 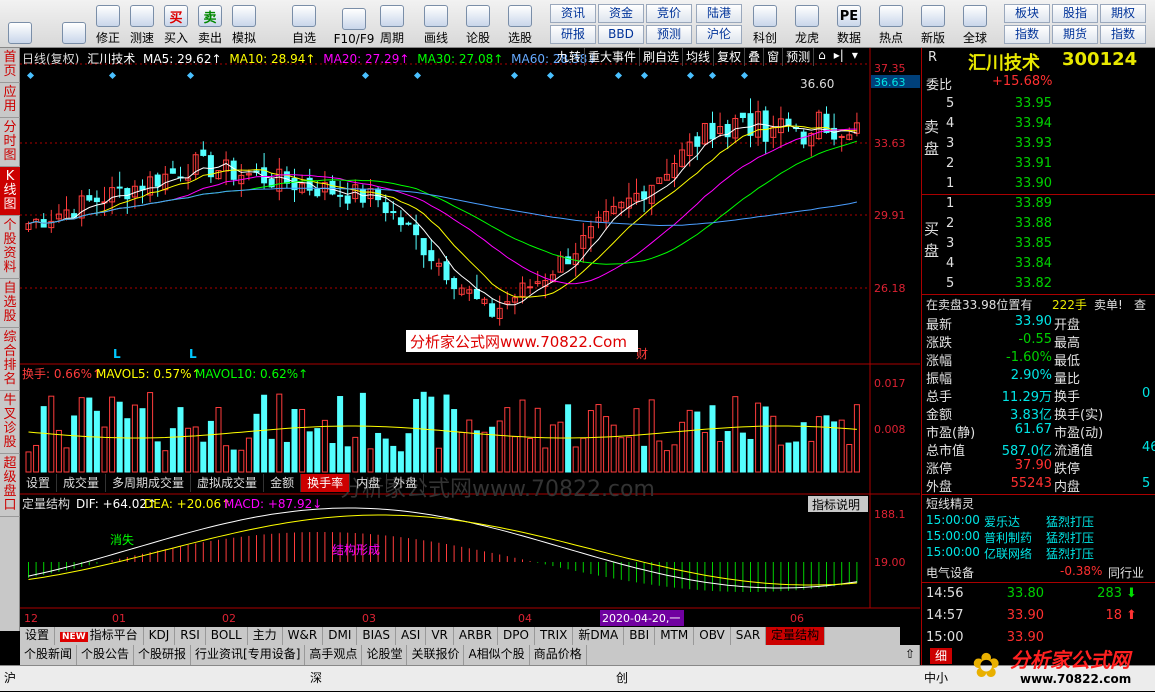 What do you see at coordinates (38, 636) in the screenshot?
I see `indicator-tab-0: 设置` at bounding box center [38, 636].